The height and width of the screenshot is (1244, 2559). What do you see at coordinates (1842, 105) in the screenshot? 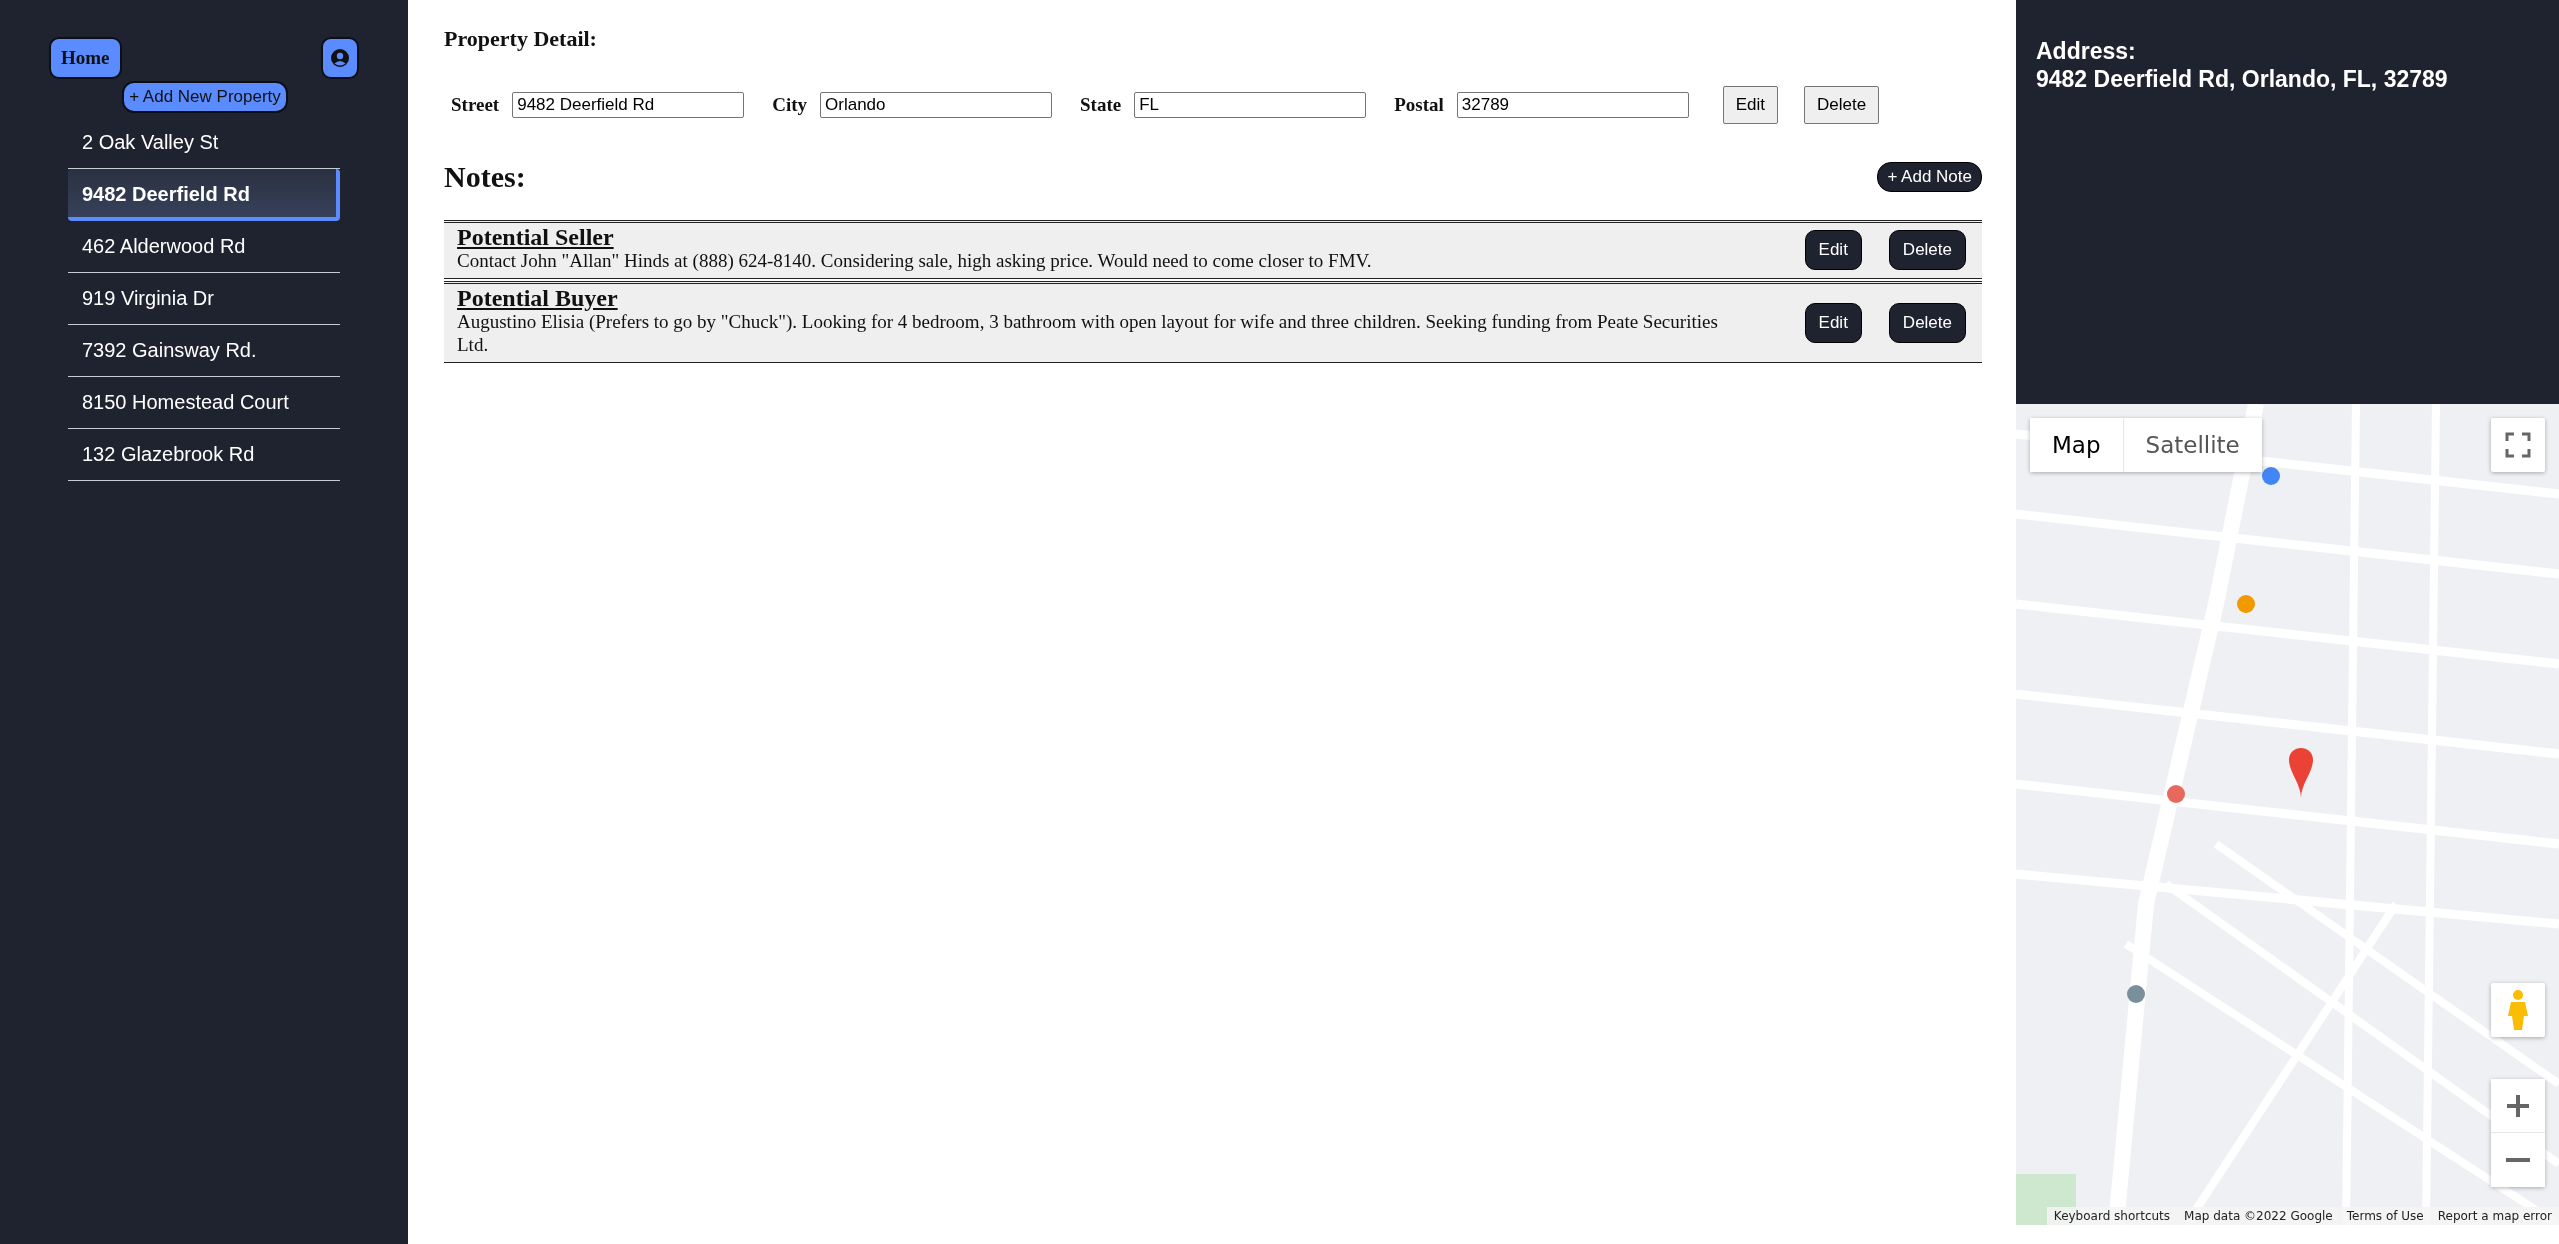
I see `form-button: Delete` at bounding box center [1842, 105].